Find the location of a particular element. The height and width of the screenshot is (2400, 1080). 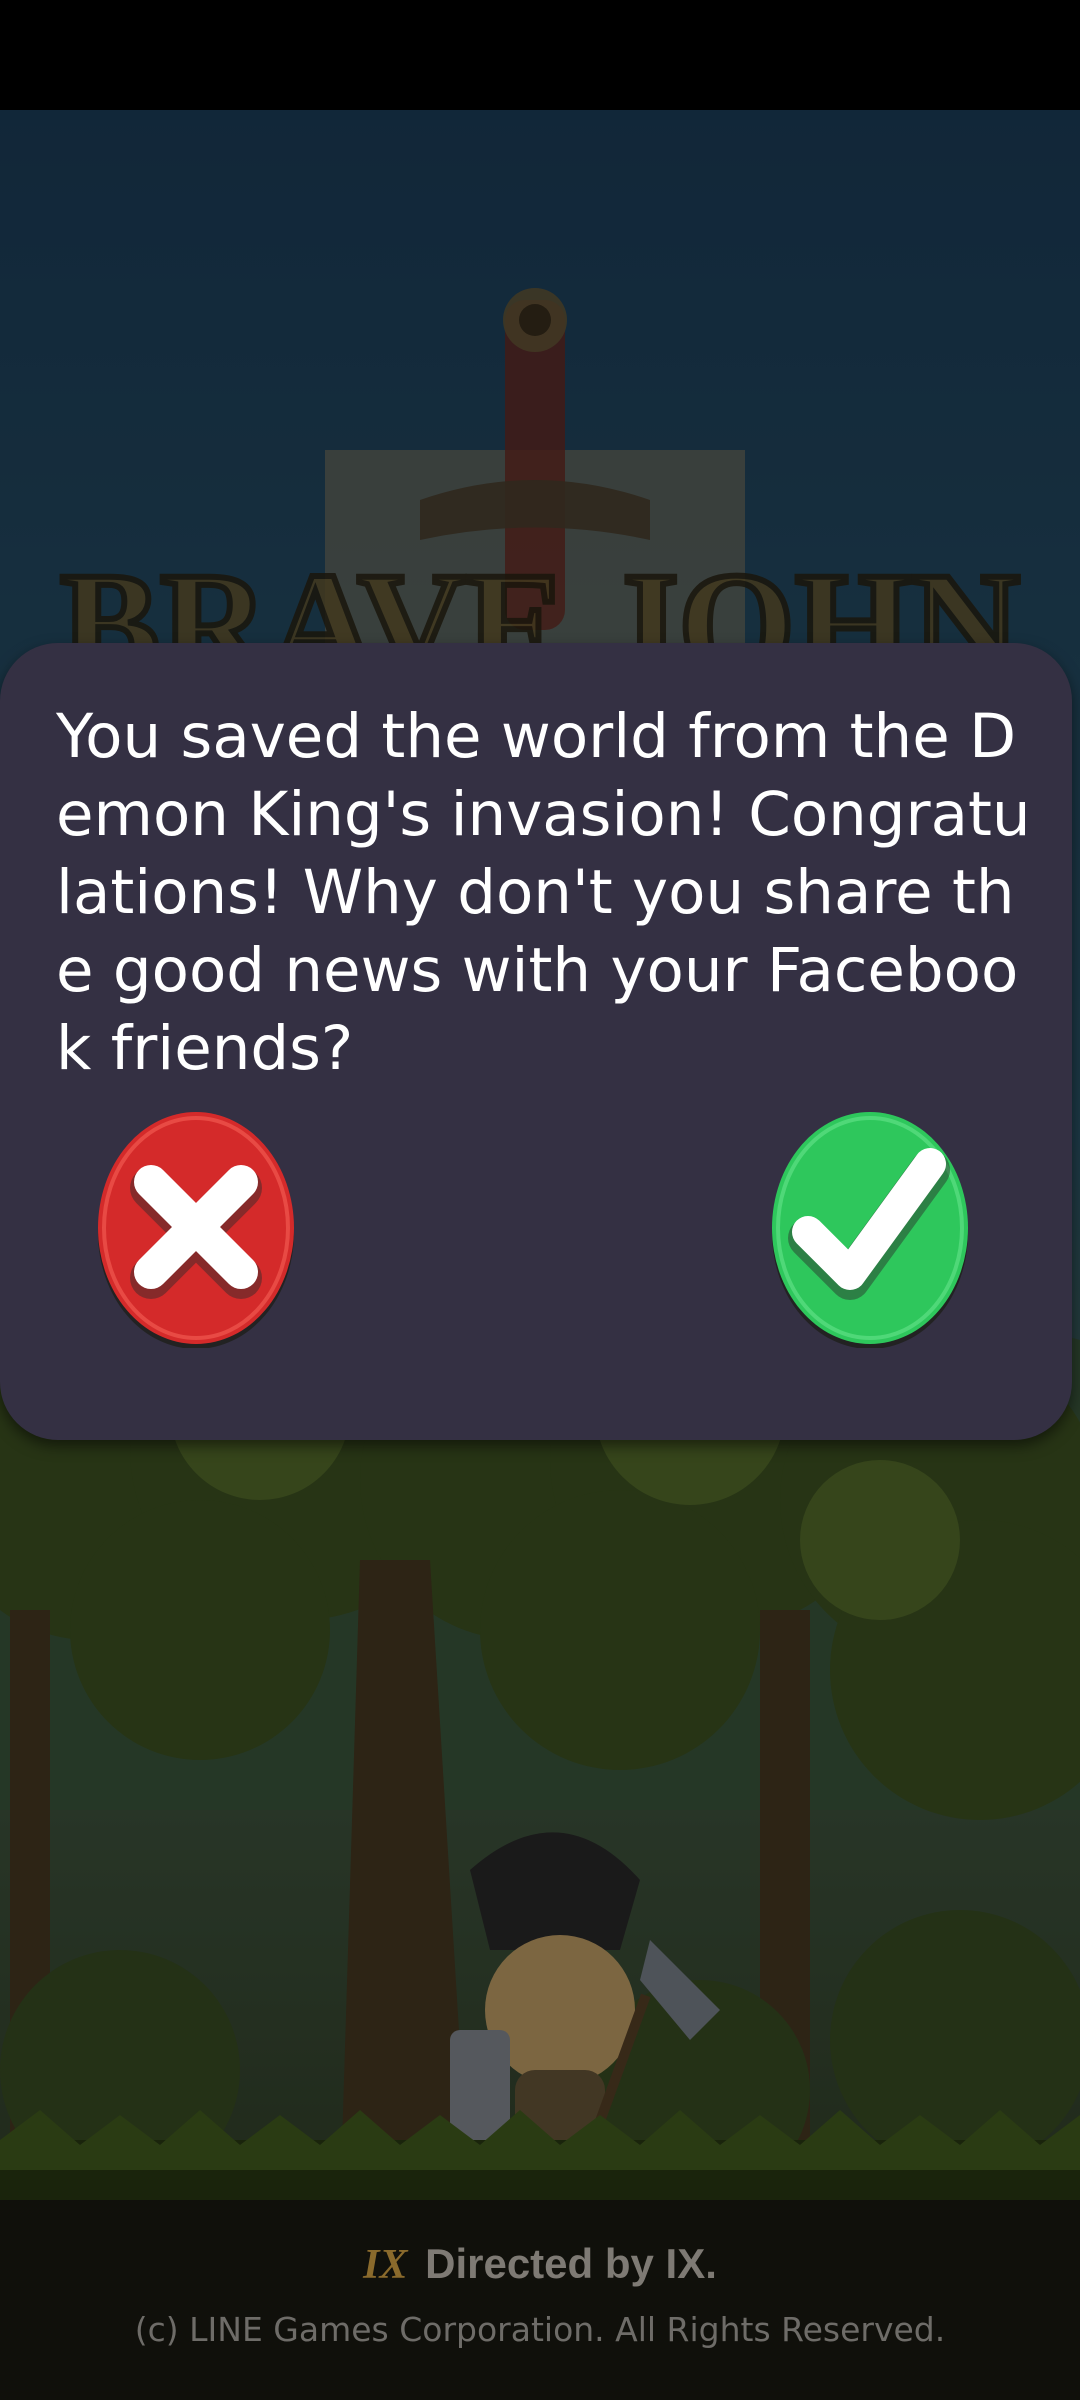

check-icon is located at coordinates (870, 1230).